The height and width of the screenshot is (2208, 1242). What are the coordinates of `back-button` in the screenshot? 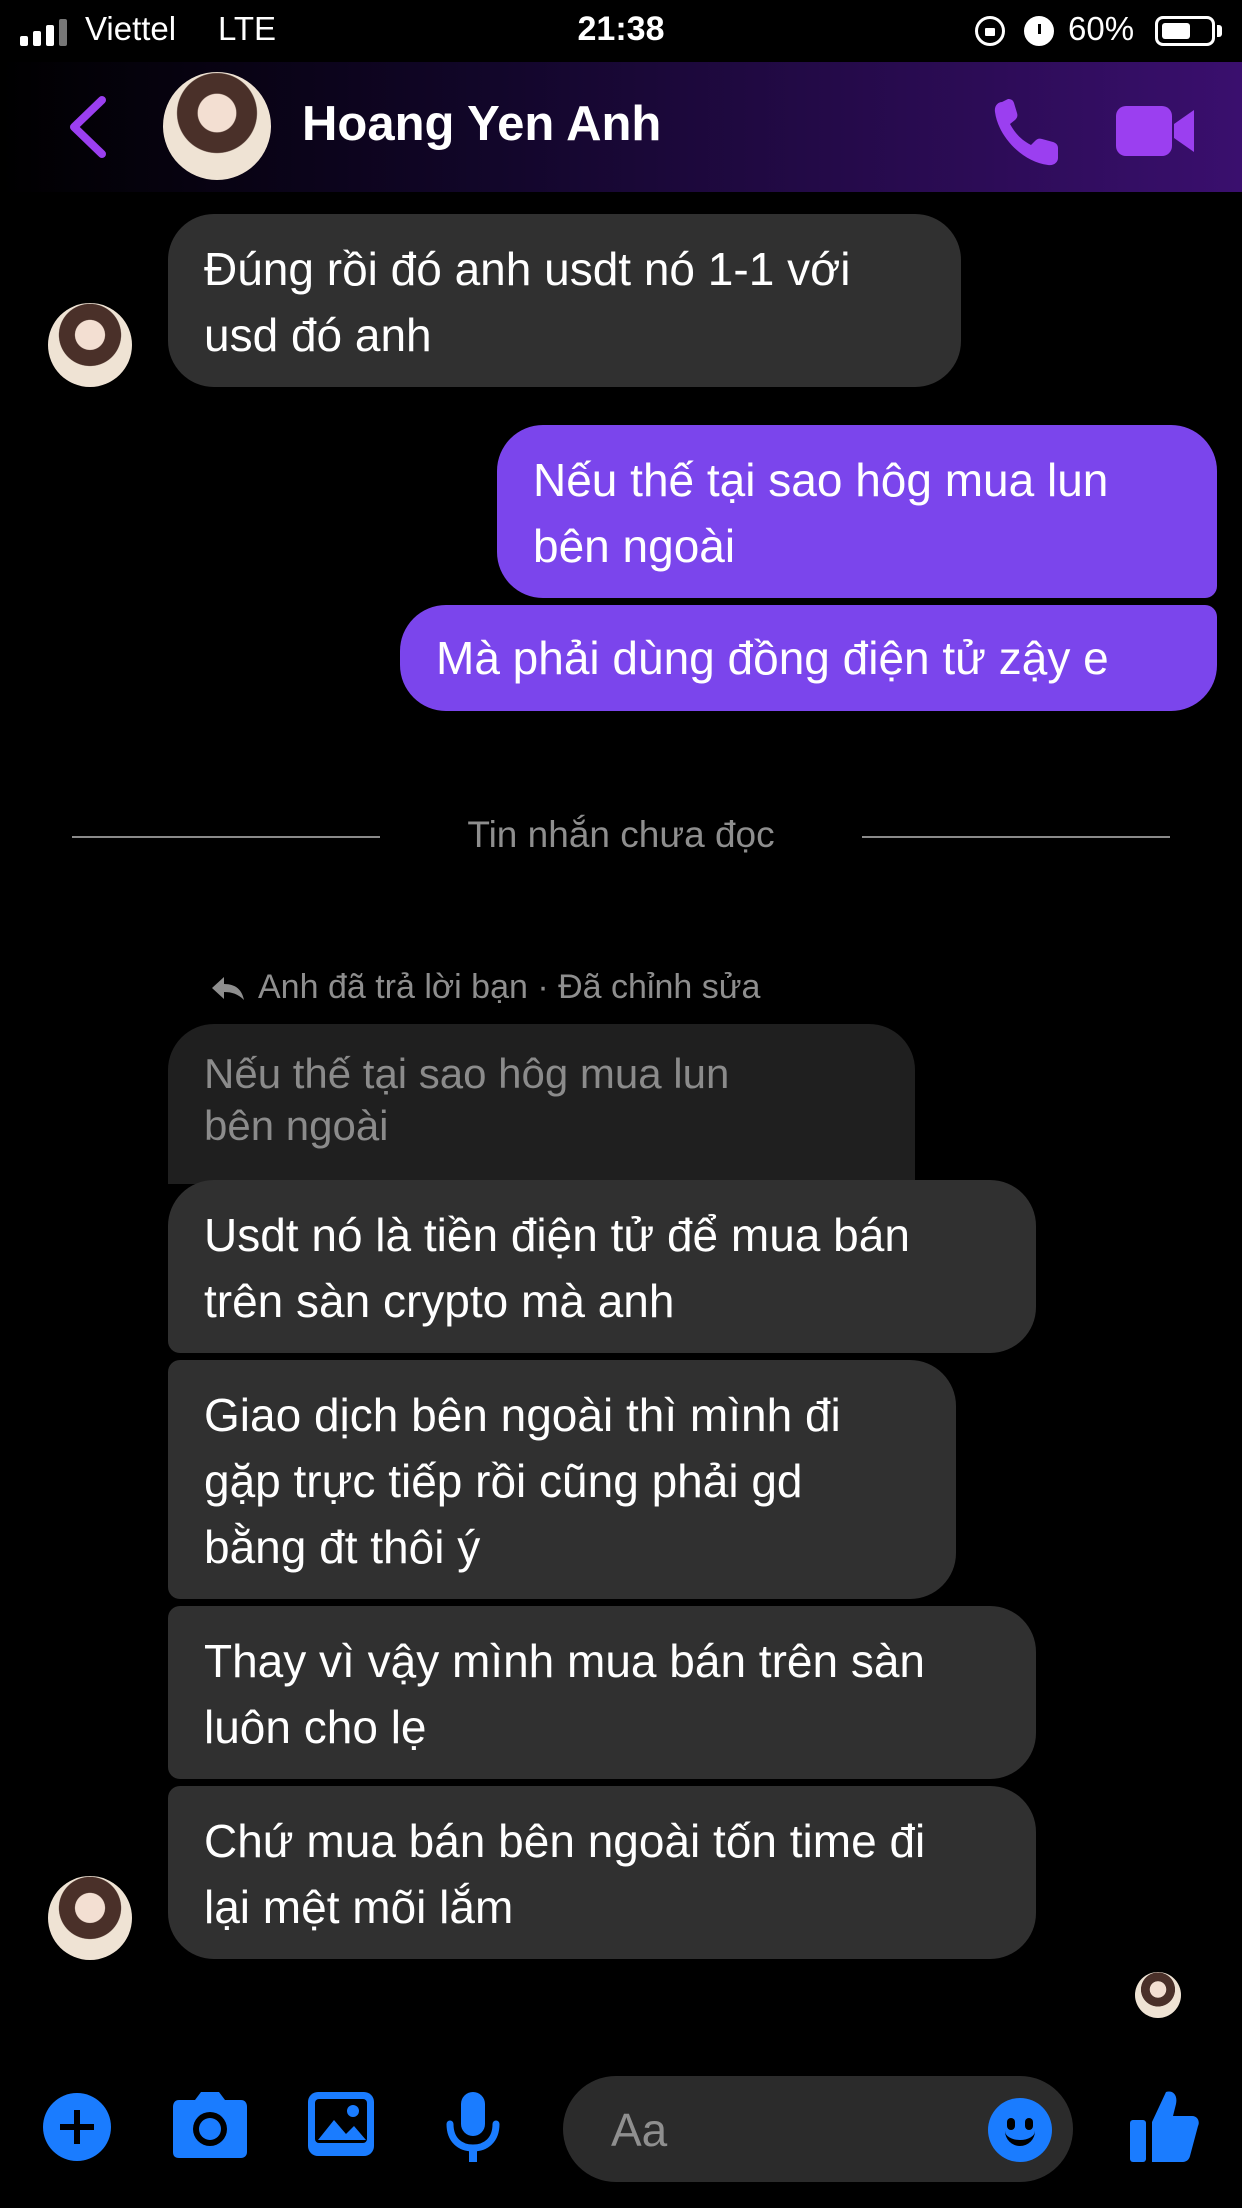 It's located at (90, 127).